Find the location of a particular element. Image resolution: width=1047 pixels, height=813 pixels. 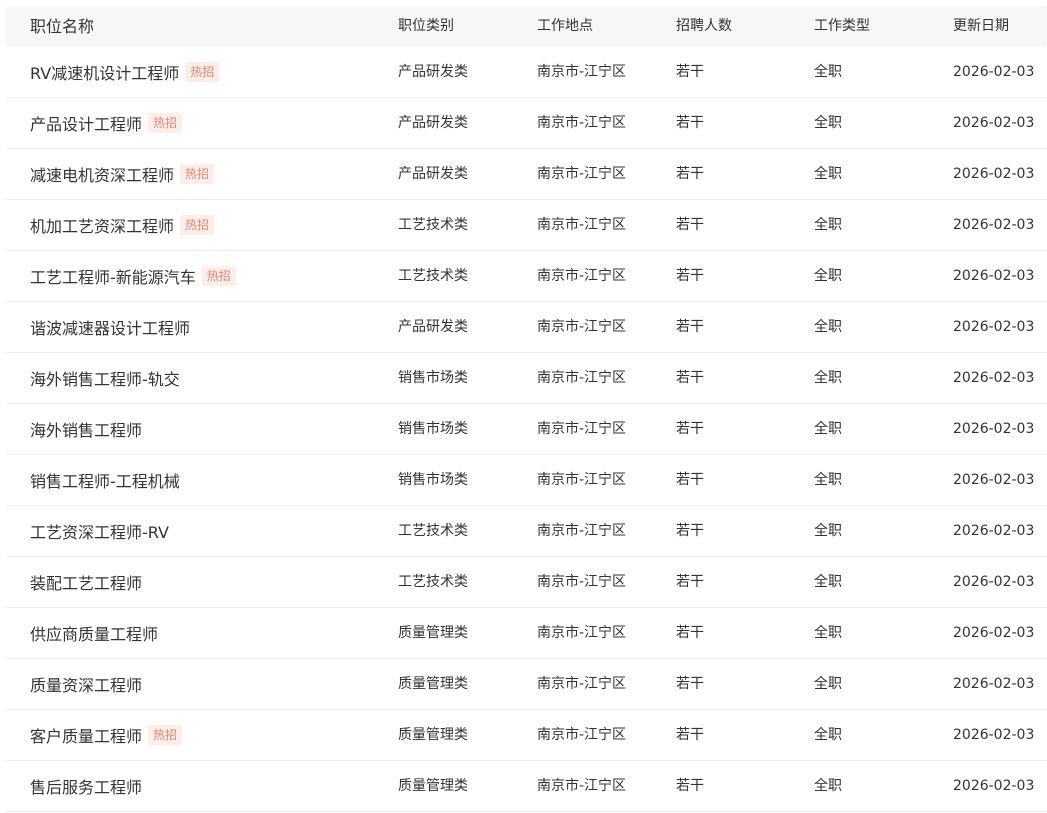

job-name-cell: 工艺资深工程师-RV is located at coordinates (99, 532).